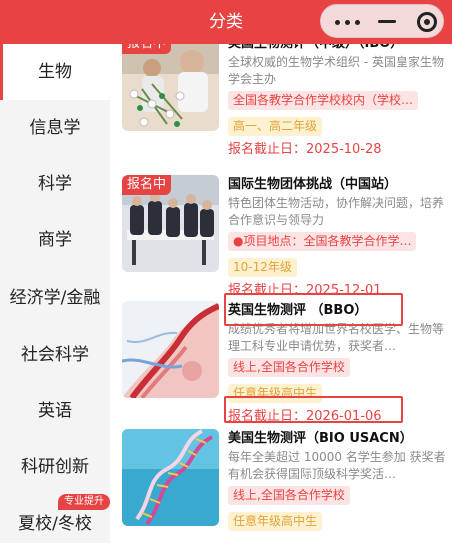 The image size is (452, 543). I want to click on sidebar-item-science: 科学, so click(55, 184).